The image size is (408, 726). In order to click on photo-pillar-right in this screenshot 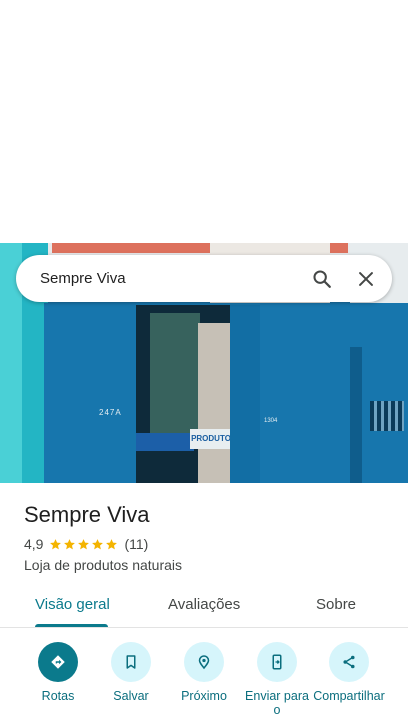, I will do `click(356, 415)`.